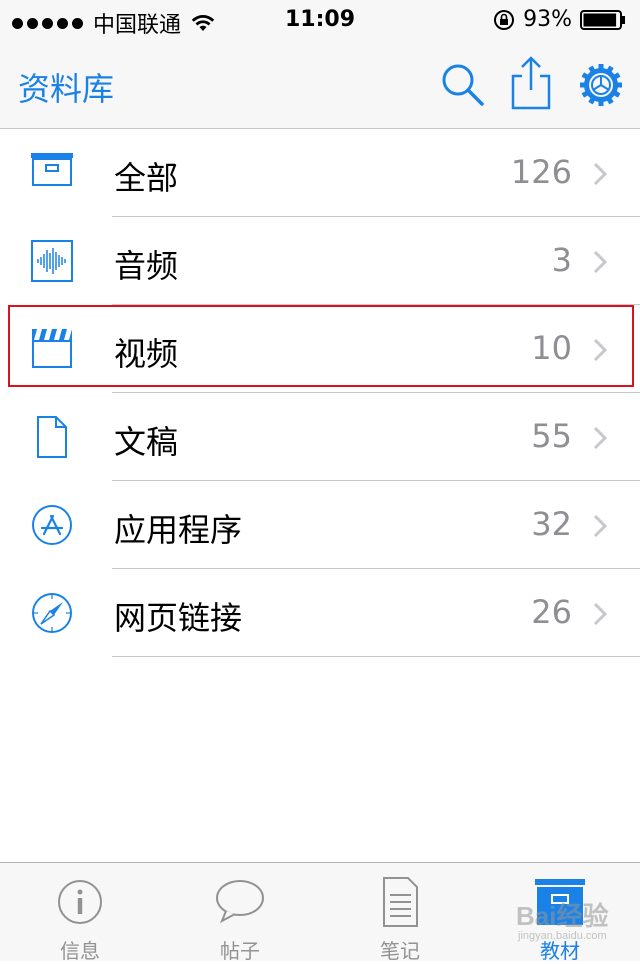 The width and height of the screenshot is (640, 964). What do you see at coordinates (376, 656) in the screenshot?
I see `row-divider` at bounding box center [376, 656].